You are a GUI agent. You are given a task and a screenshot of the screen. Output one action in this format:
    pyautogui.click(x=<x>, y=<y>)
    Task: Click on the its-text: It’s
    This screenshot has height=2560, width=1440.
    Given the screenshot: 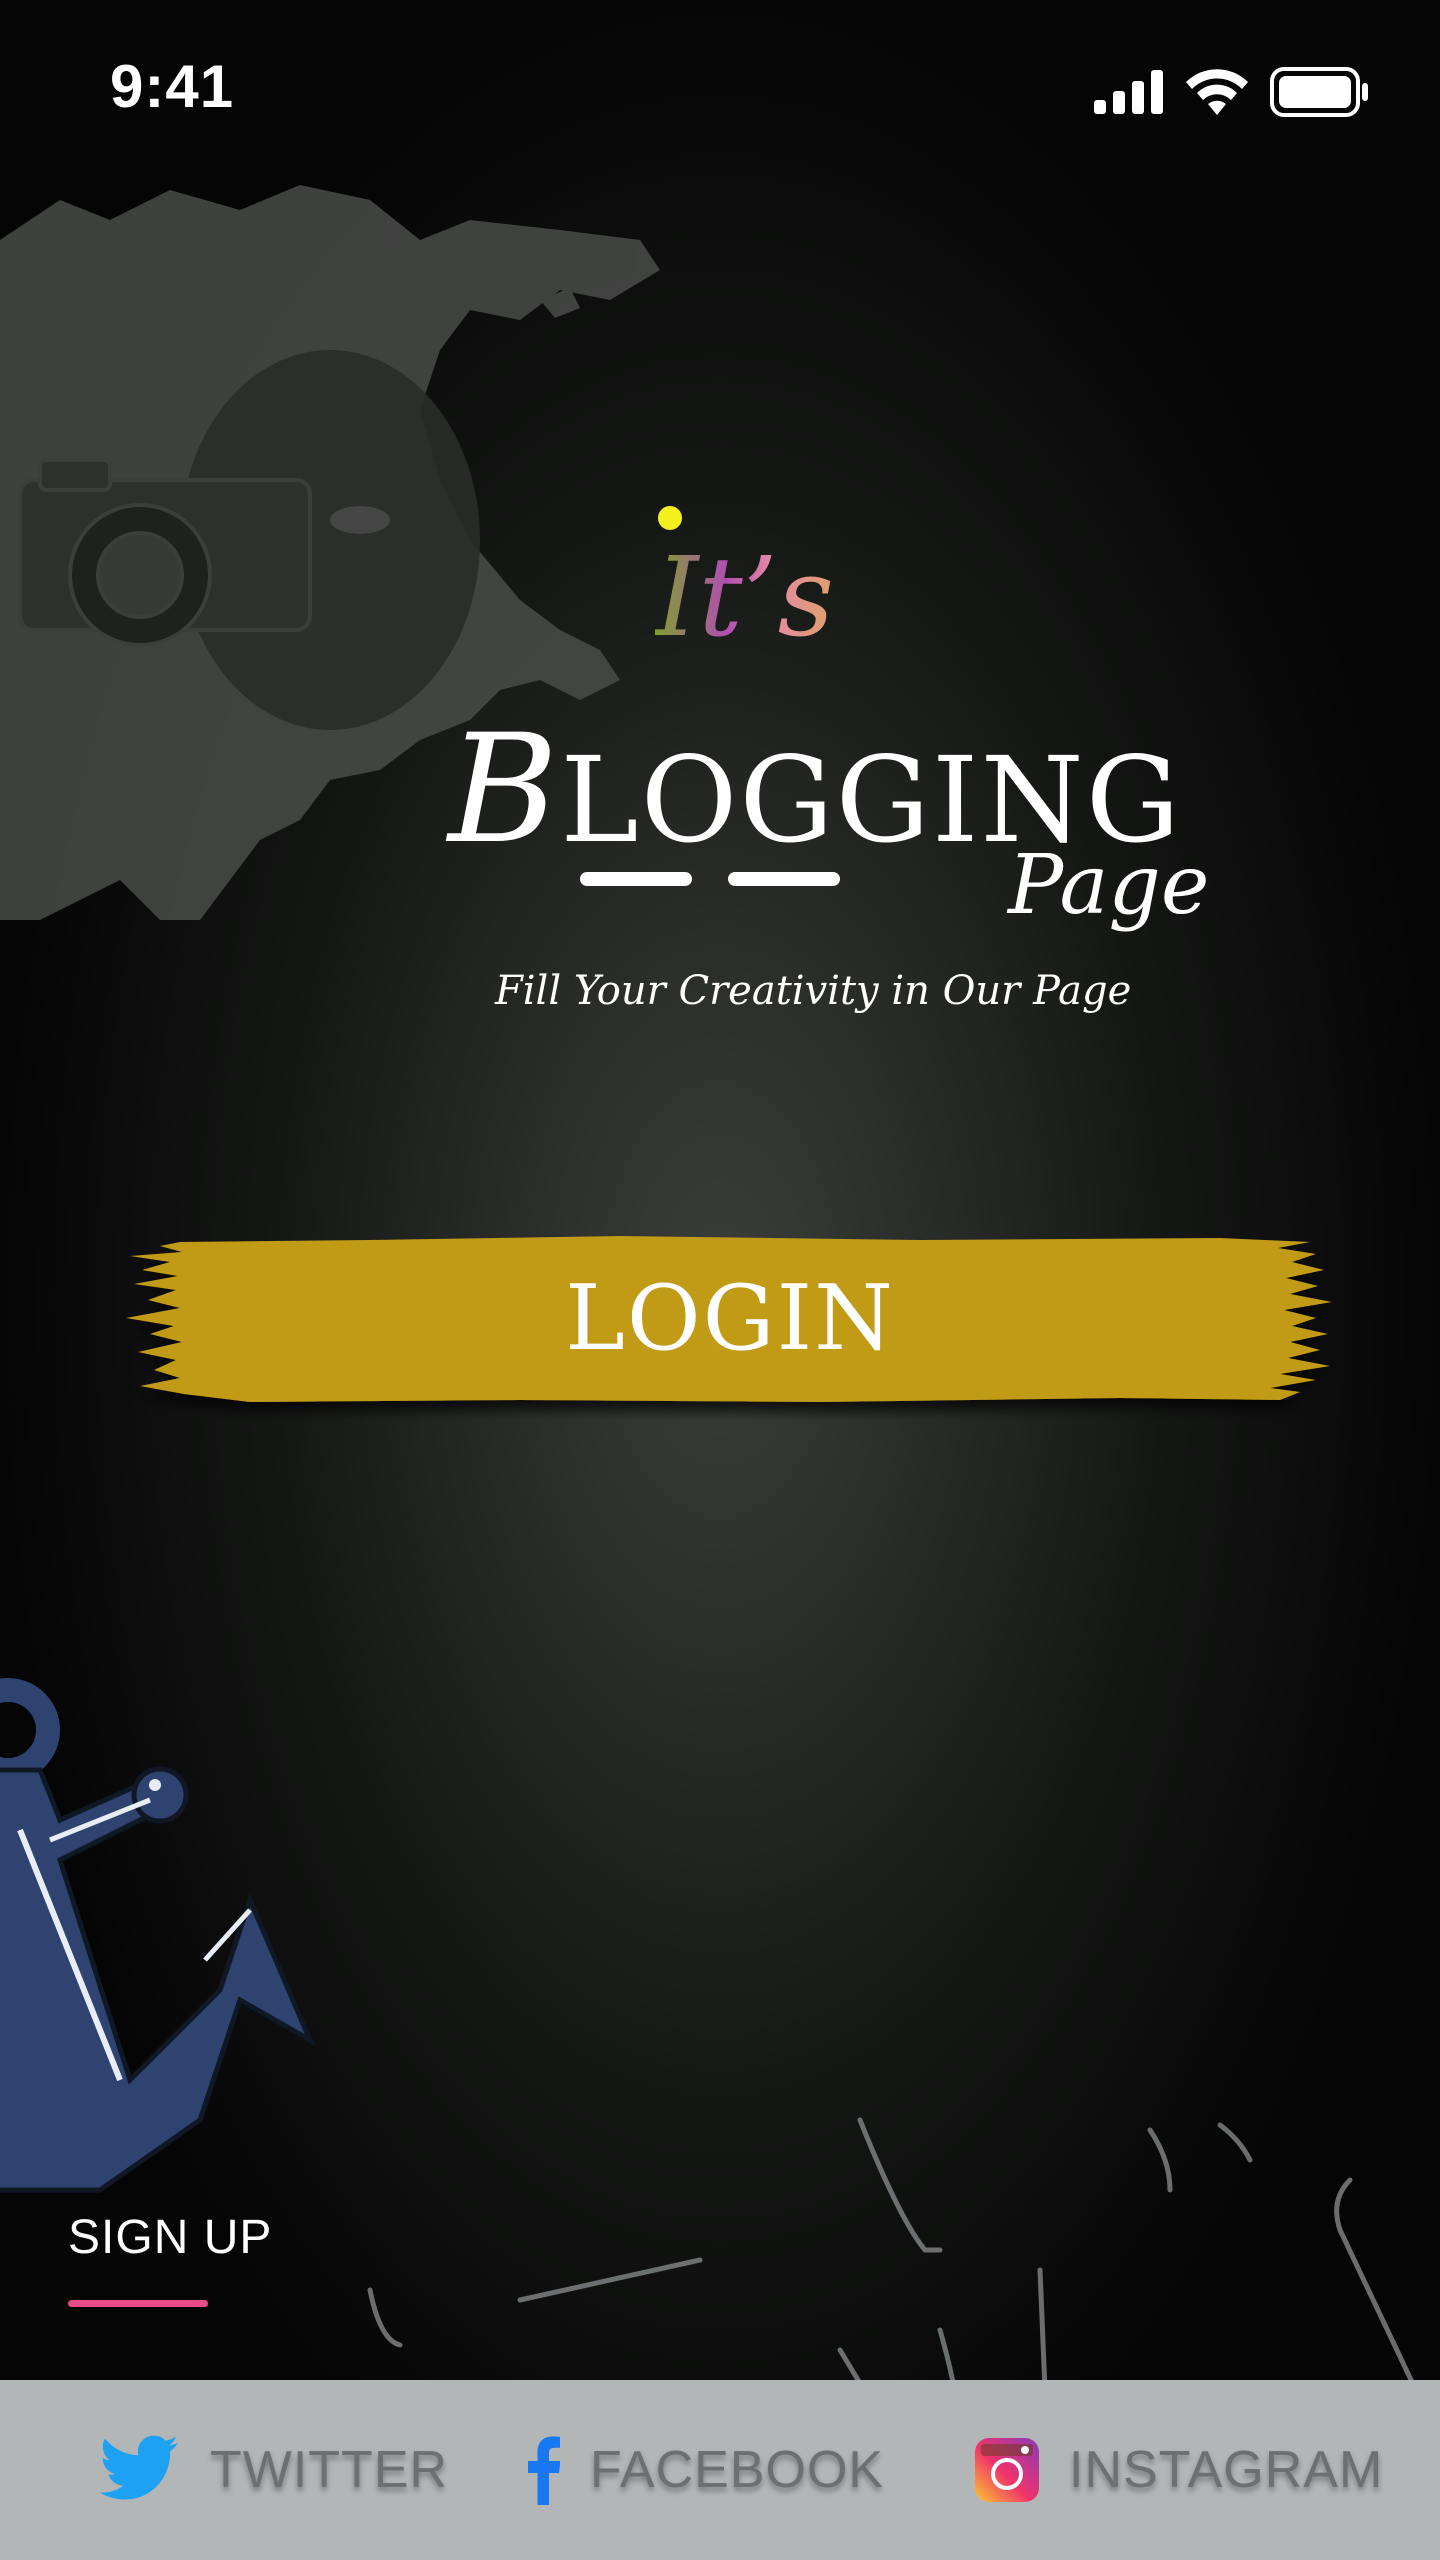 What is the action you would take?
    pyautogui.click(x=745, y=597)
    